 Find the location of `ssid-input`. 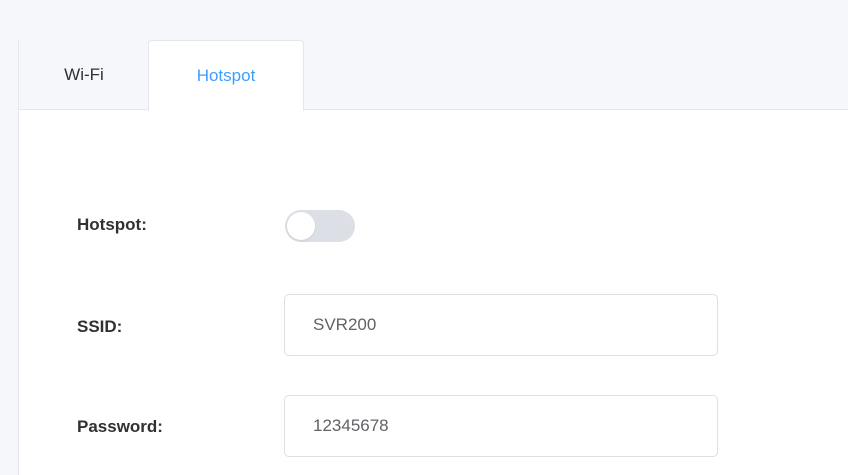

ssid-input is located at coordinates (501, 325).